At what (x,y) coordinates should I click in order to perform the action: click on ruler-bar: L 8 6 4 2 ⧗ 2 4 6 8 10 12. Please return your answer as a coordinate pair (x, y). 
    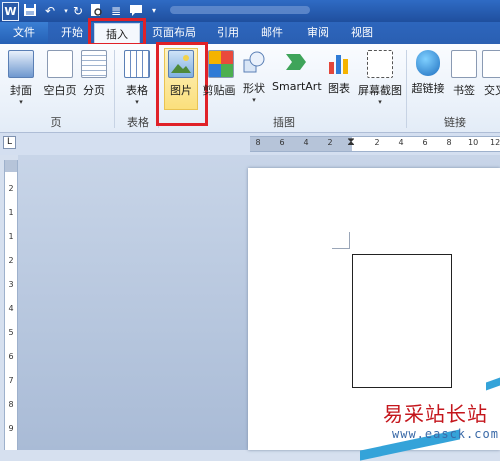
    Looking at the image, I should click on (250, 144).